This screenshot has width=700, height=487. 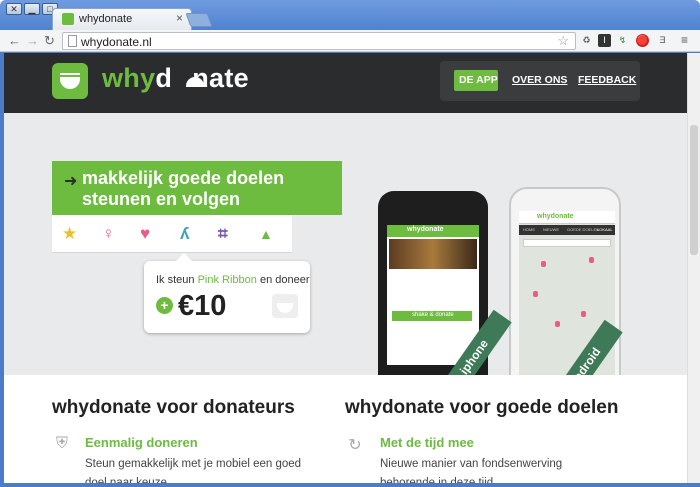 What do you see at coordinates (433, 295) in the screenshot?
I see `iphone-screen: whydonate shake & donate` at bounding box center [433, 295].